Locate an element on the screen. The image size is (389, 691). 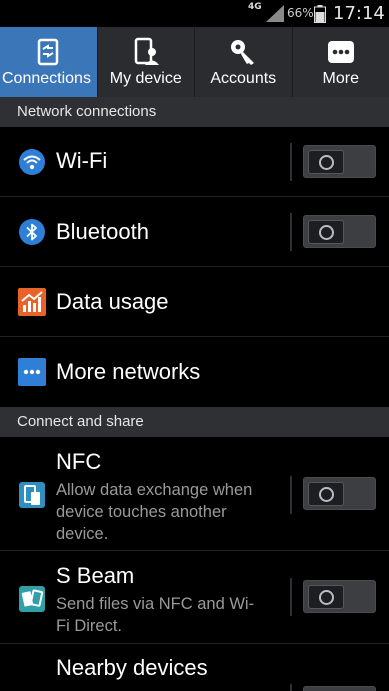
tab-label: Accounts is located at coordinates (243, 78).